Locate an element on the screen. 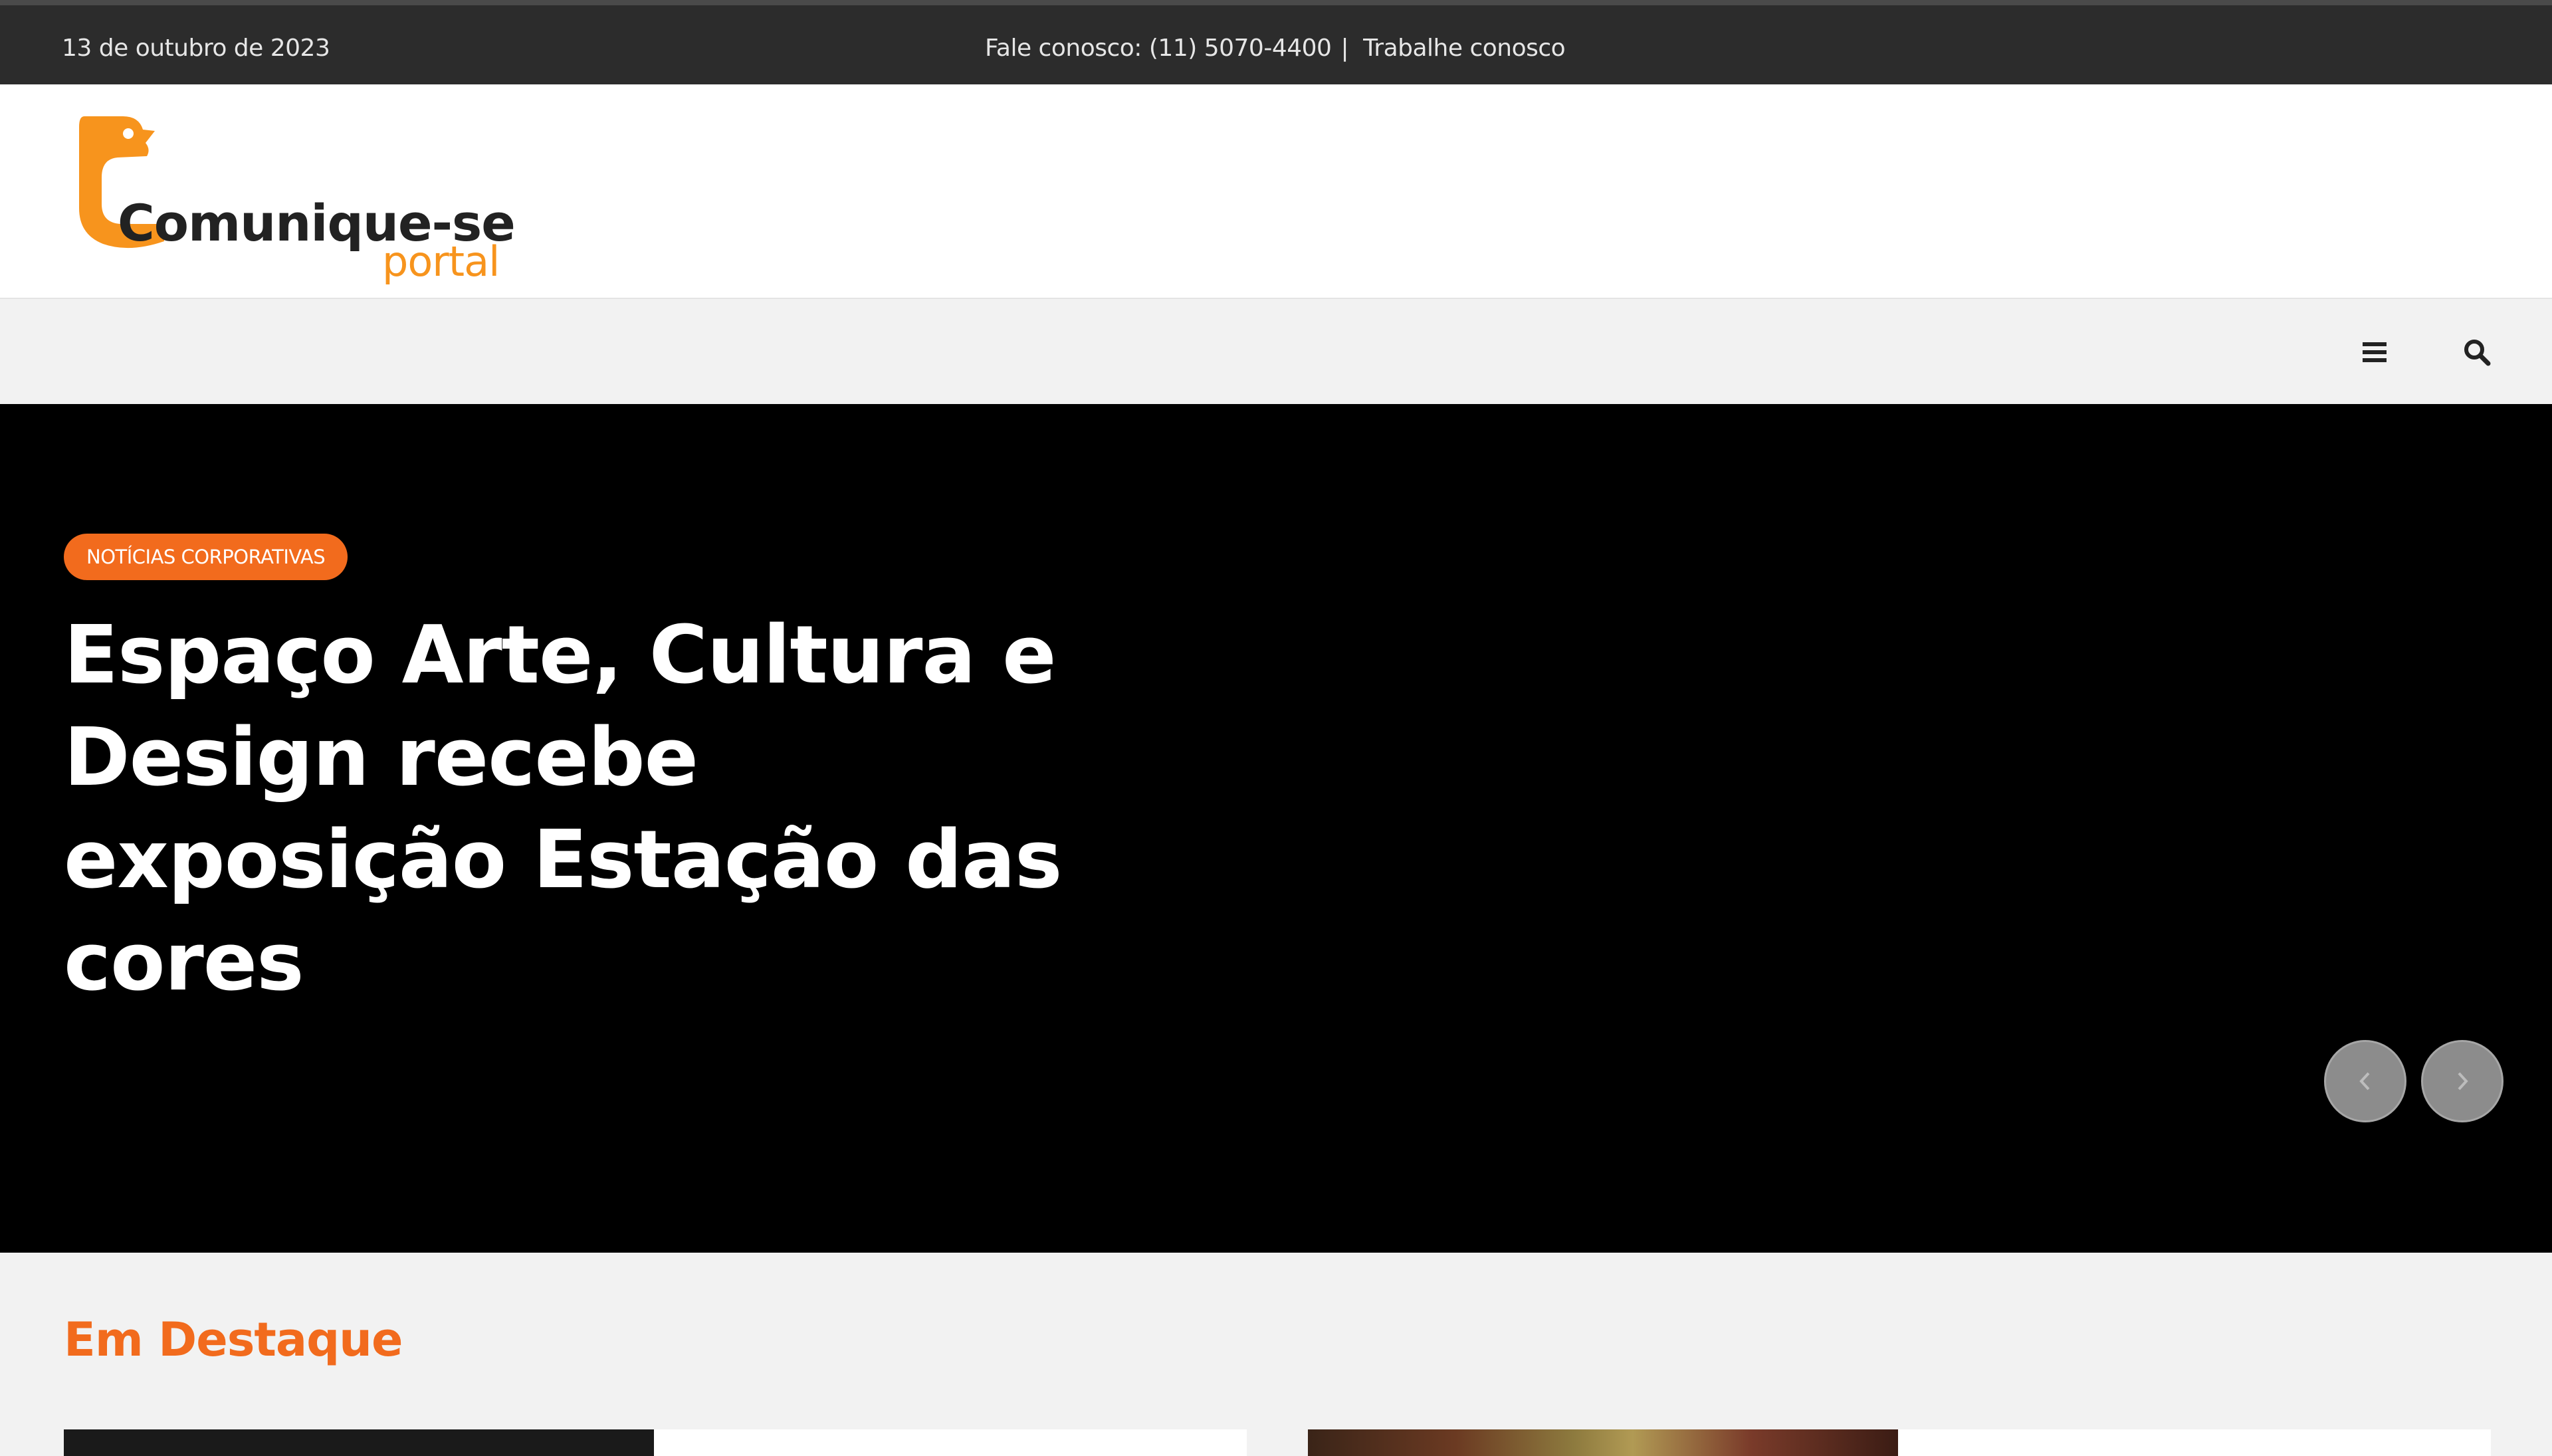  contact-phone: Fale conosco: (11) 5070-4400 is located at coordinates (1158, 48).